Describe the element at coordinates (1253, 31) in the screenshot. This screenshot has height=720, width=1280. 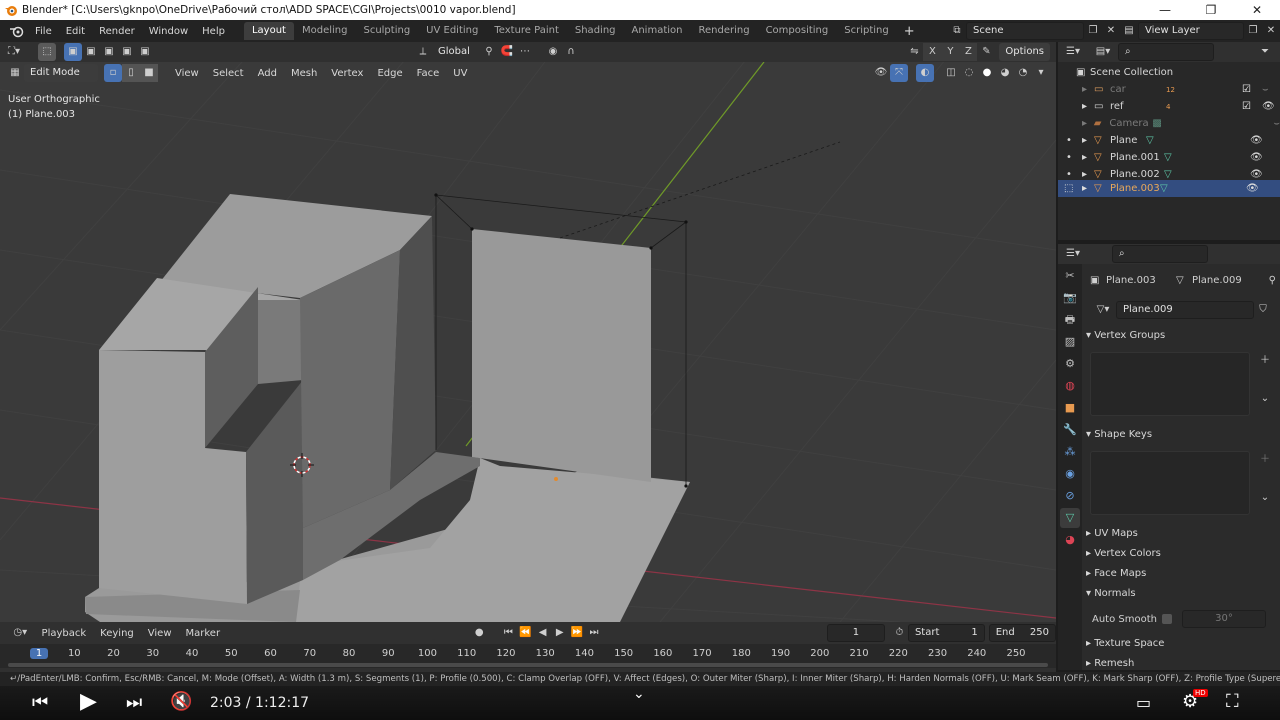
I see `copy-view-layer-icon: ❐` at that location.